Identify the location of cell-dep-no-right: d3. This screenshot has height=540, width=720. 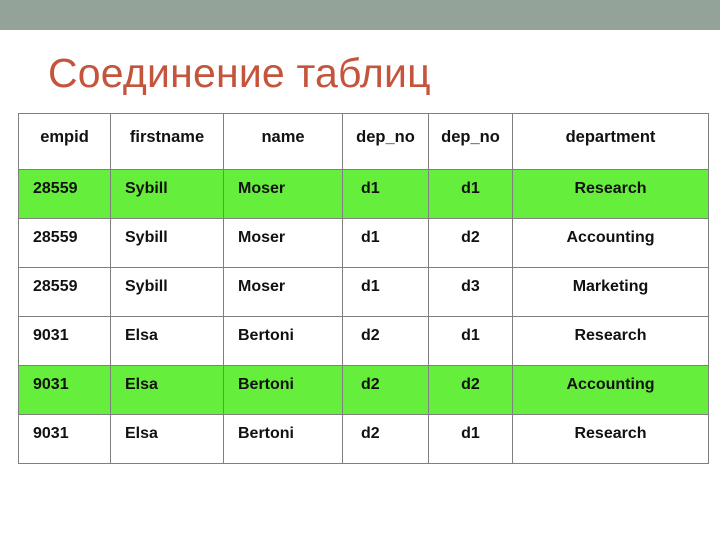
(470, 292).